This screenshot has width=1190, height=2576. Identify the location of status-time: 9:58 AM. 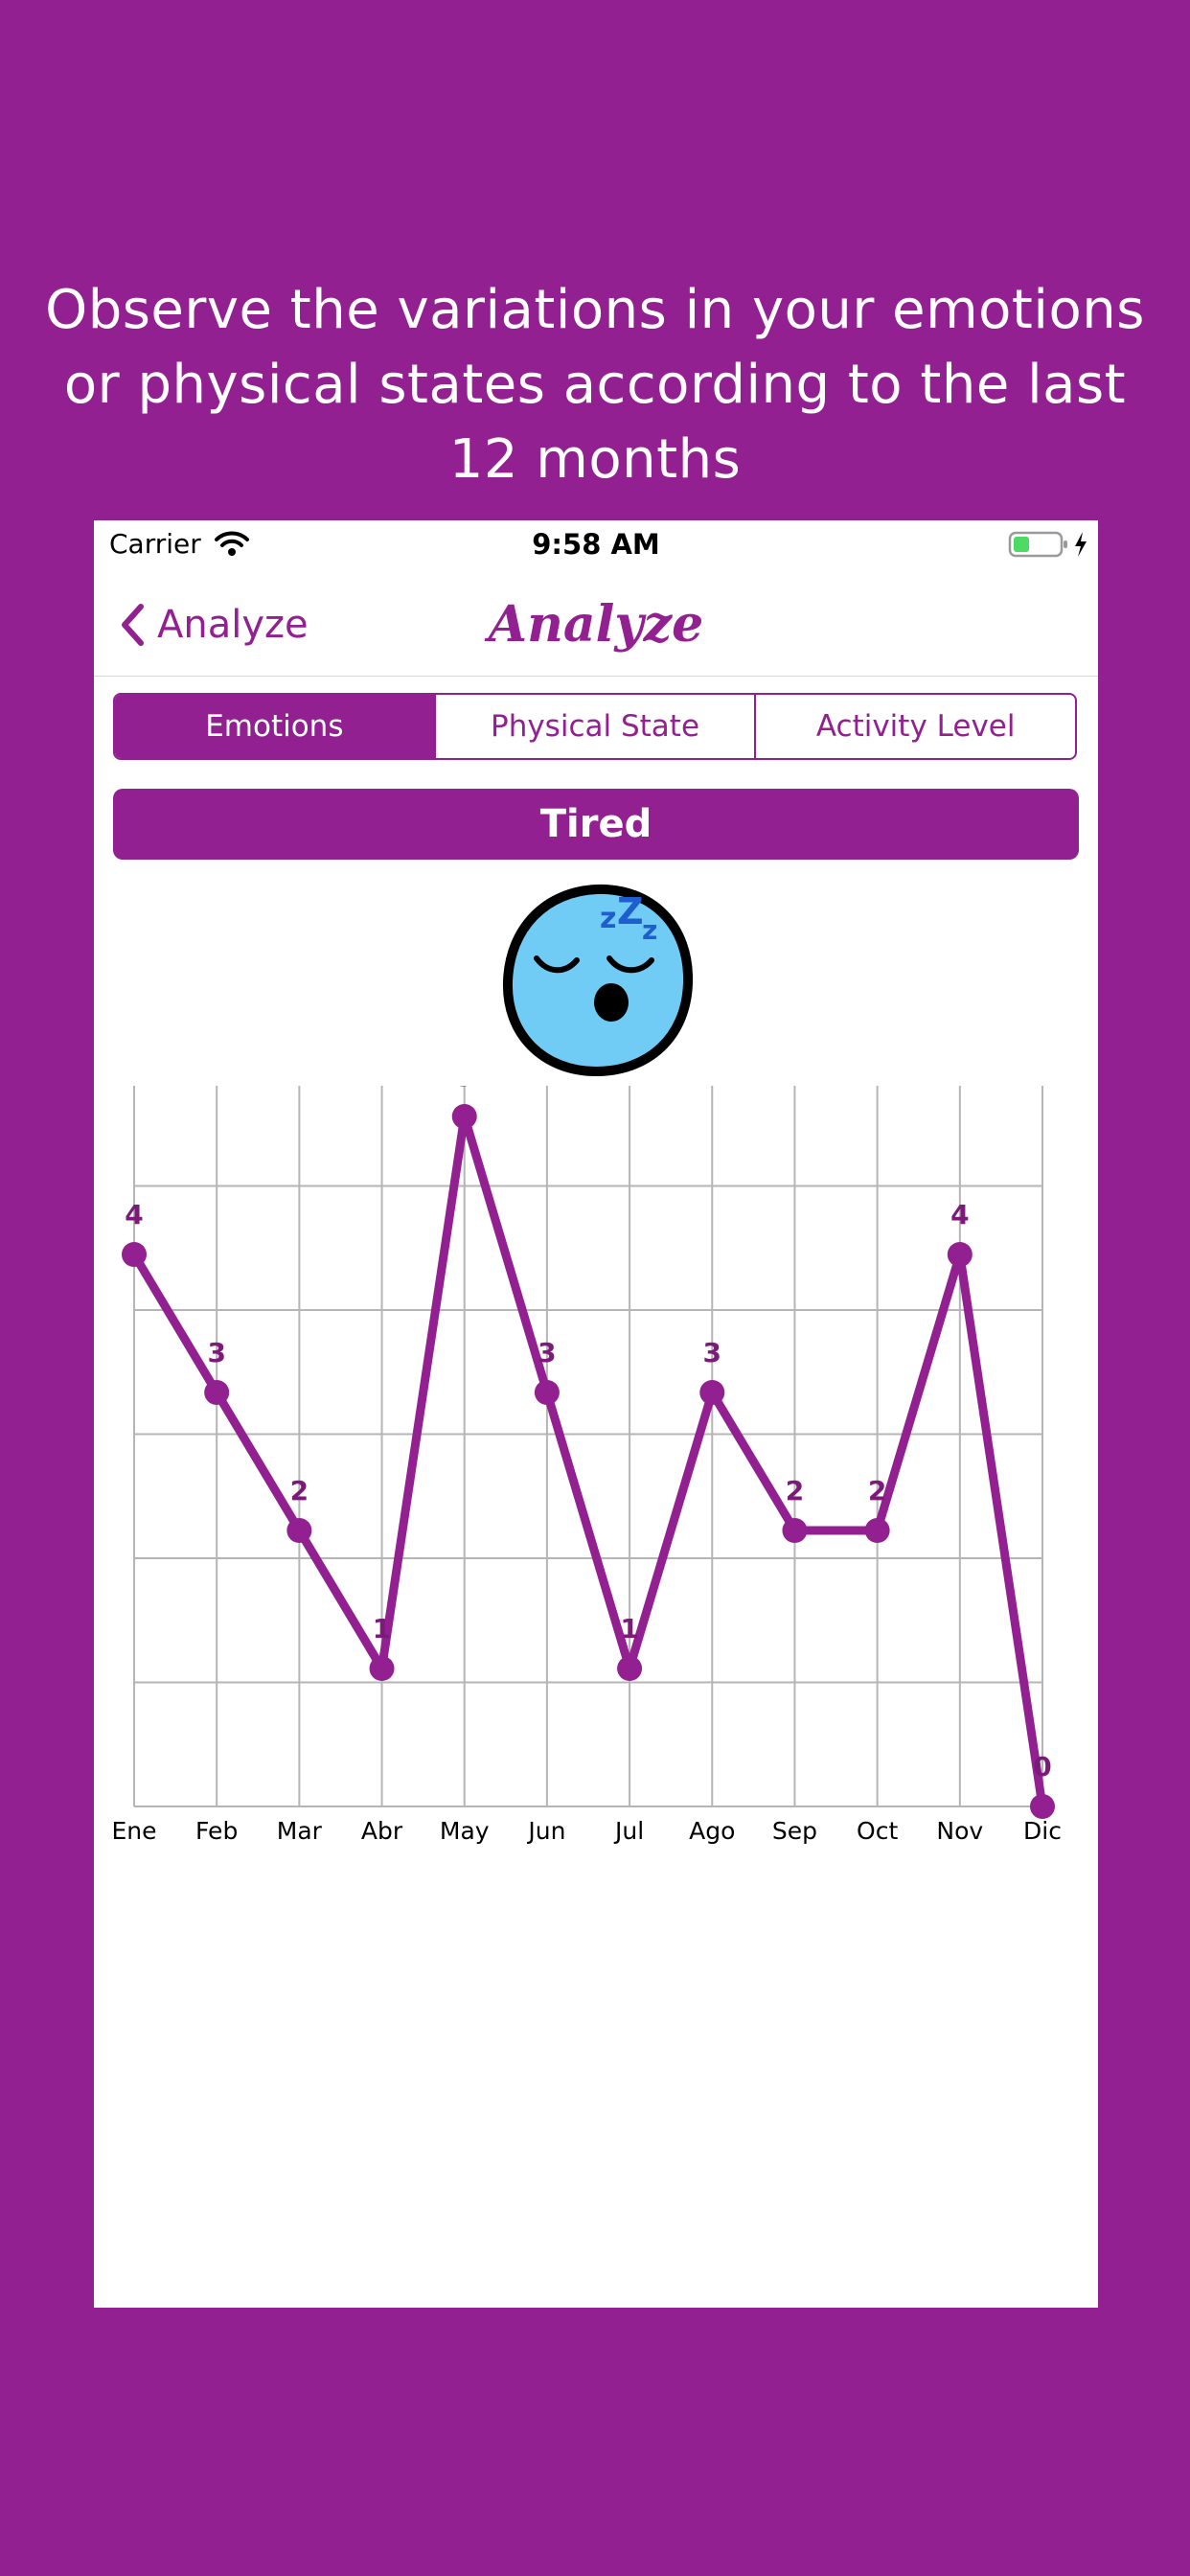
(596, 544).